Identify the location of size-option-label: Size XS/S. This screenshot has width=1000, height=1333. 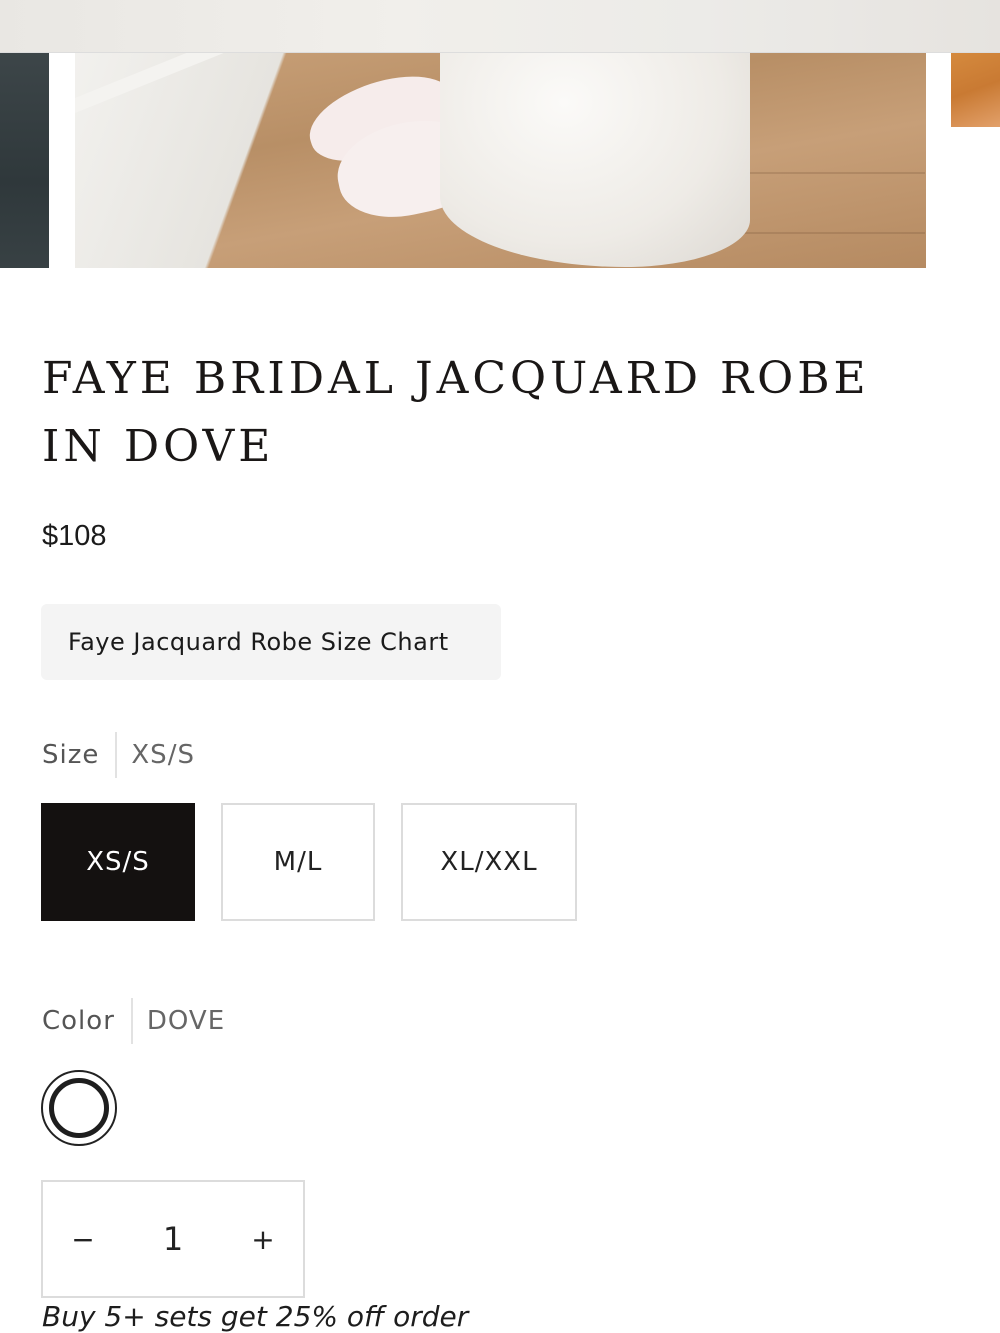
(118, 755).